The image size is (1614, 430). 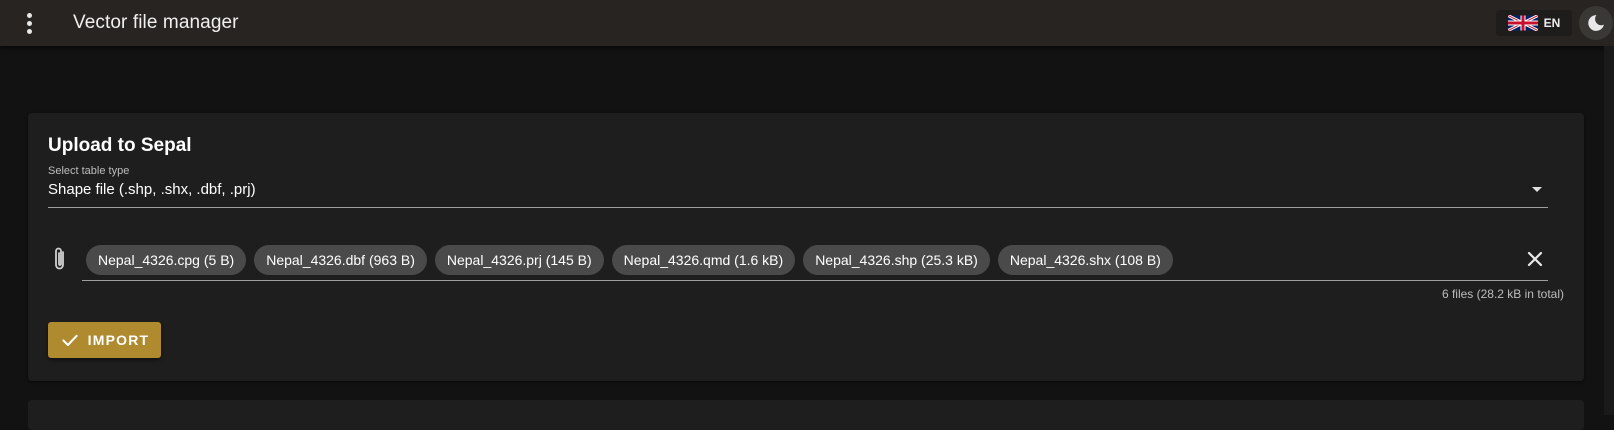 I want to click on file-chip: Nepal_4326.prj (145 B), so click(x=519, y=260).